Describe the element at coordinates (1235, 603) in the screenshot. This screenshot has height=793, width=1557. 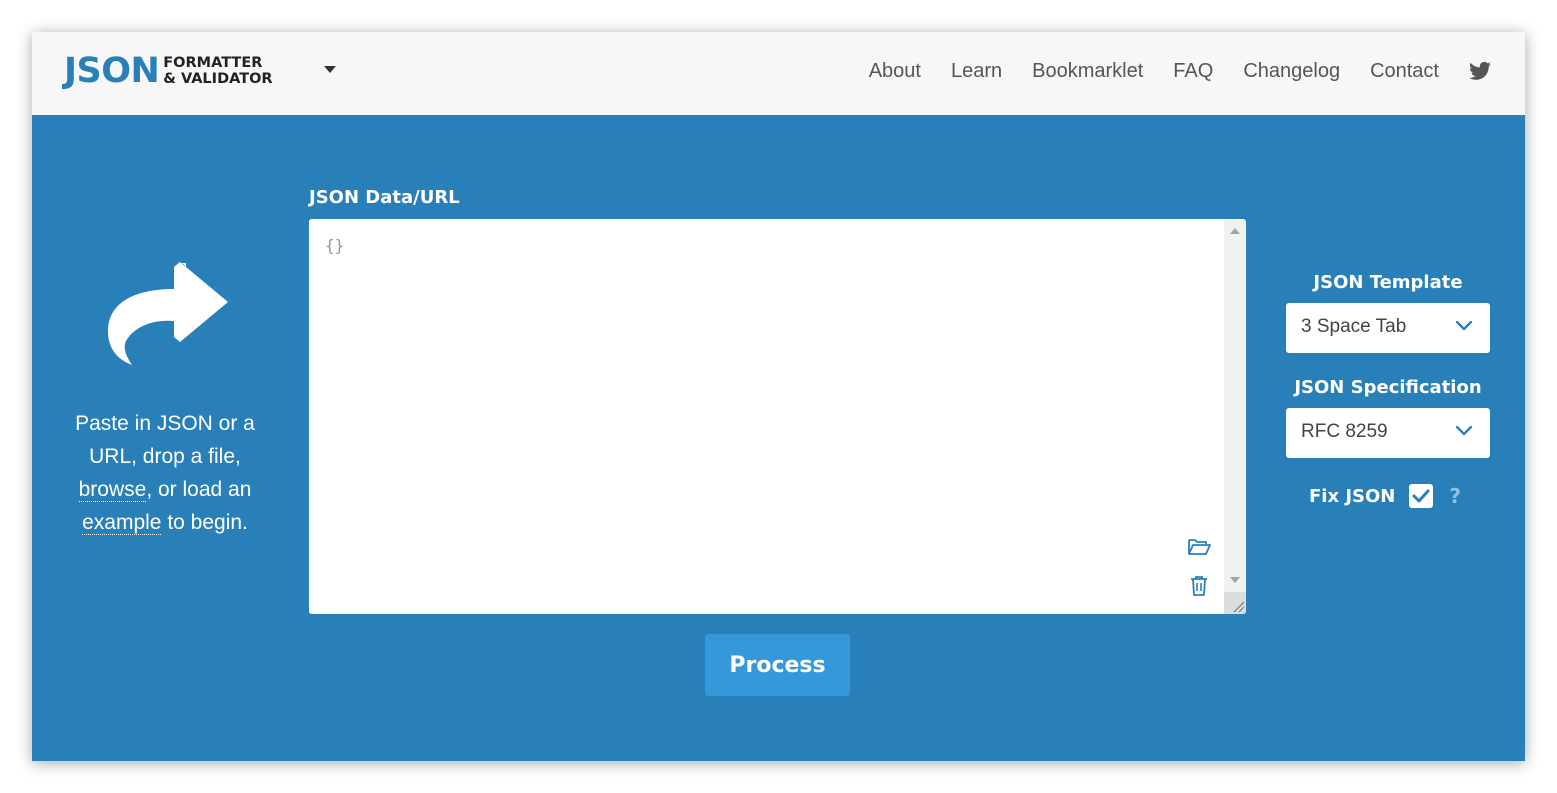
I see `resize-handle` at that location.